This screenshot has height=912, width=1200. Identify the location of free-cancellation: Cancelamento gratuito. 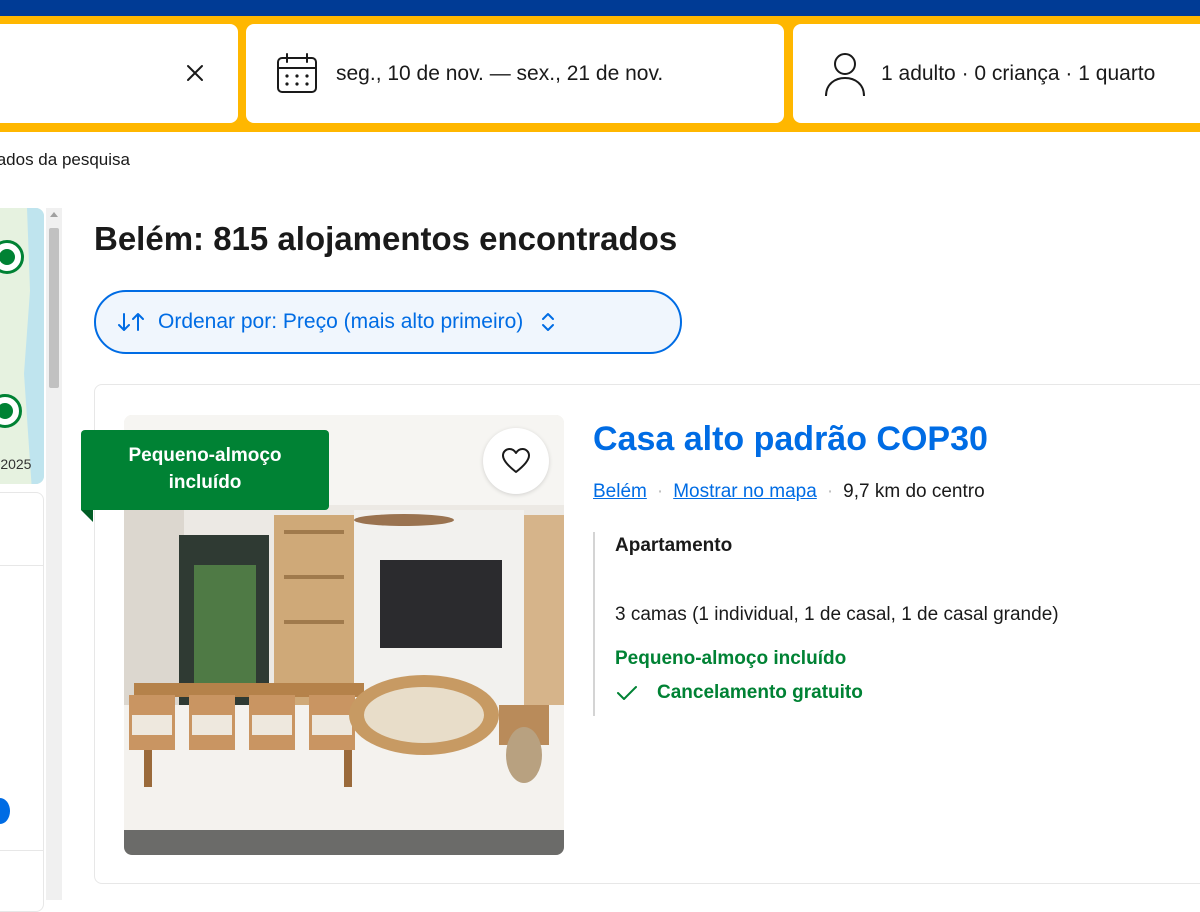
(739, 693).